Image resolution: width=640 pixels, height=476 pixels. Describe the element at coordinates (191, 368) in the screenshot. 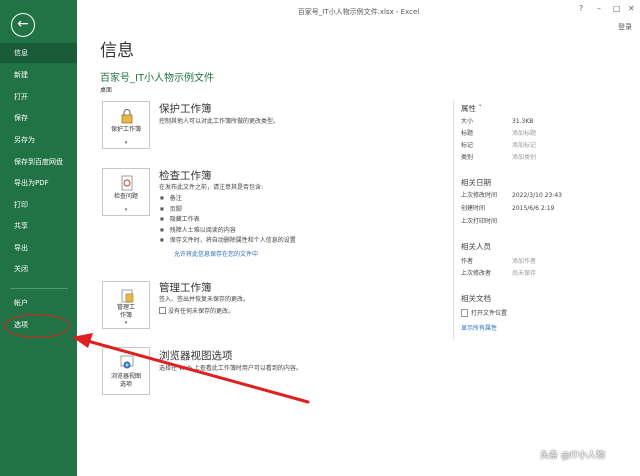

I see `annotation-arrow` at that location.